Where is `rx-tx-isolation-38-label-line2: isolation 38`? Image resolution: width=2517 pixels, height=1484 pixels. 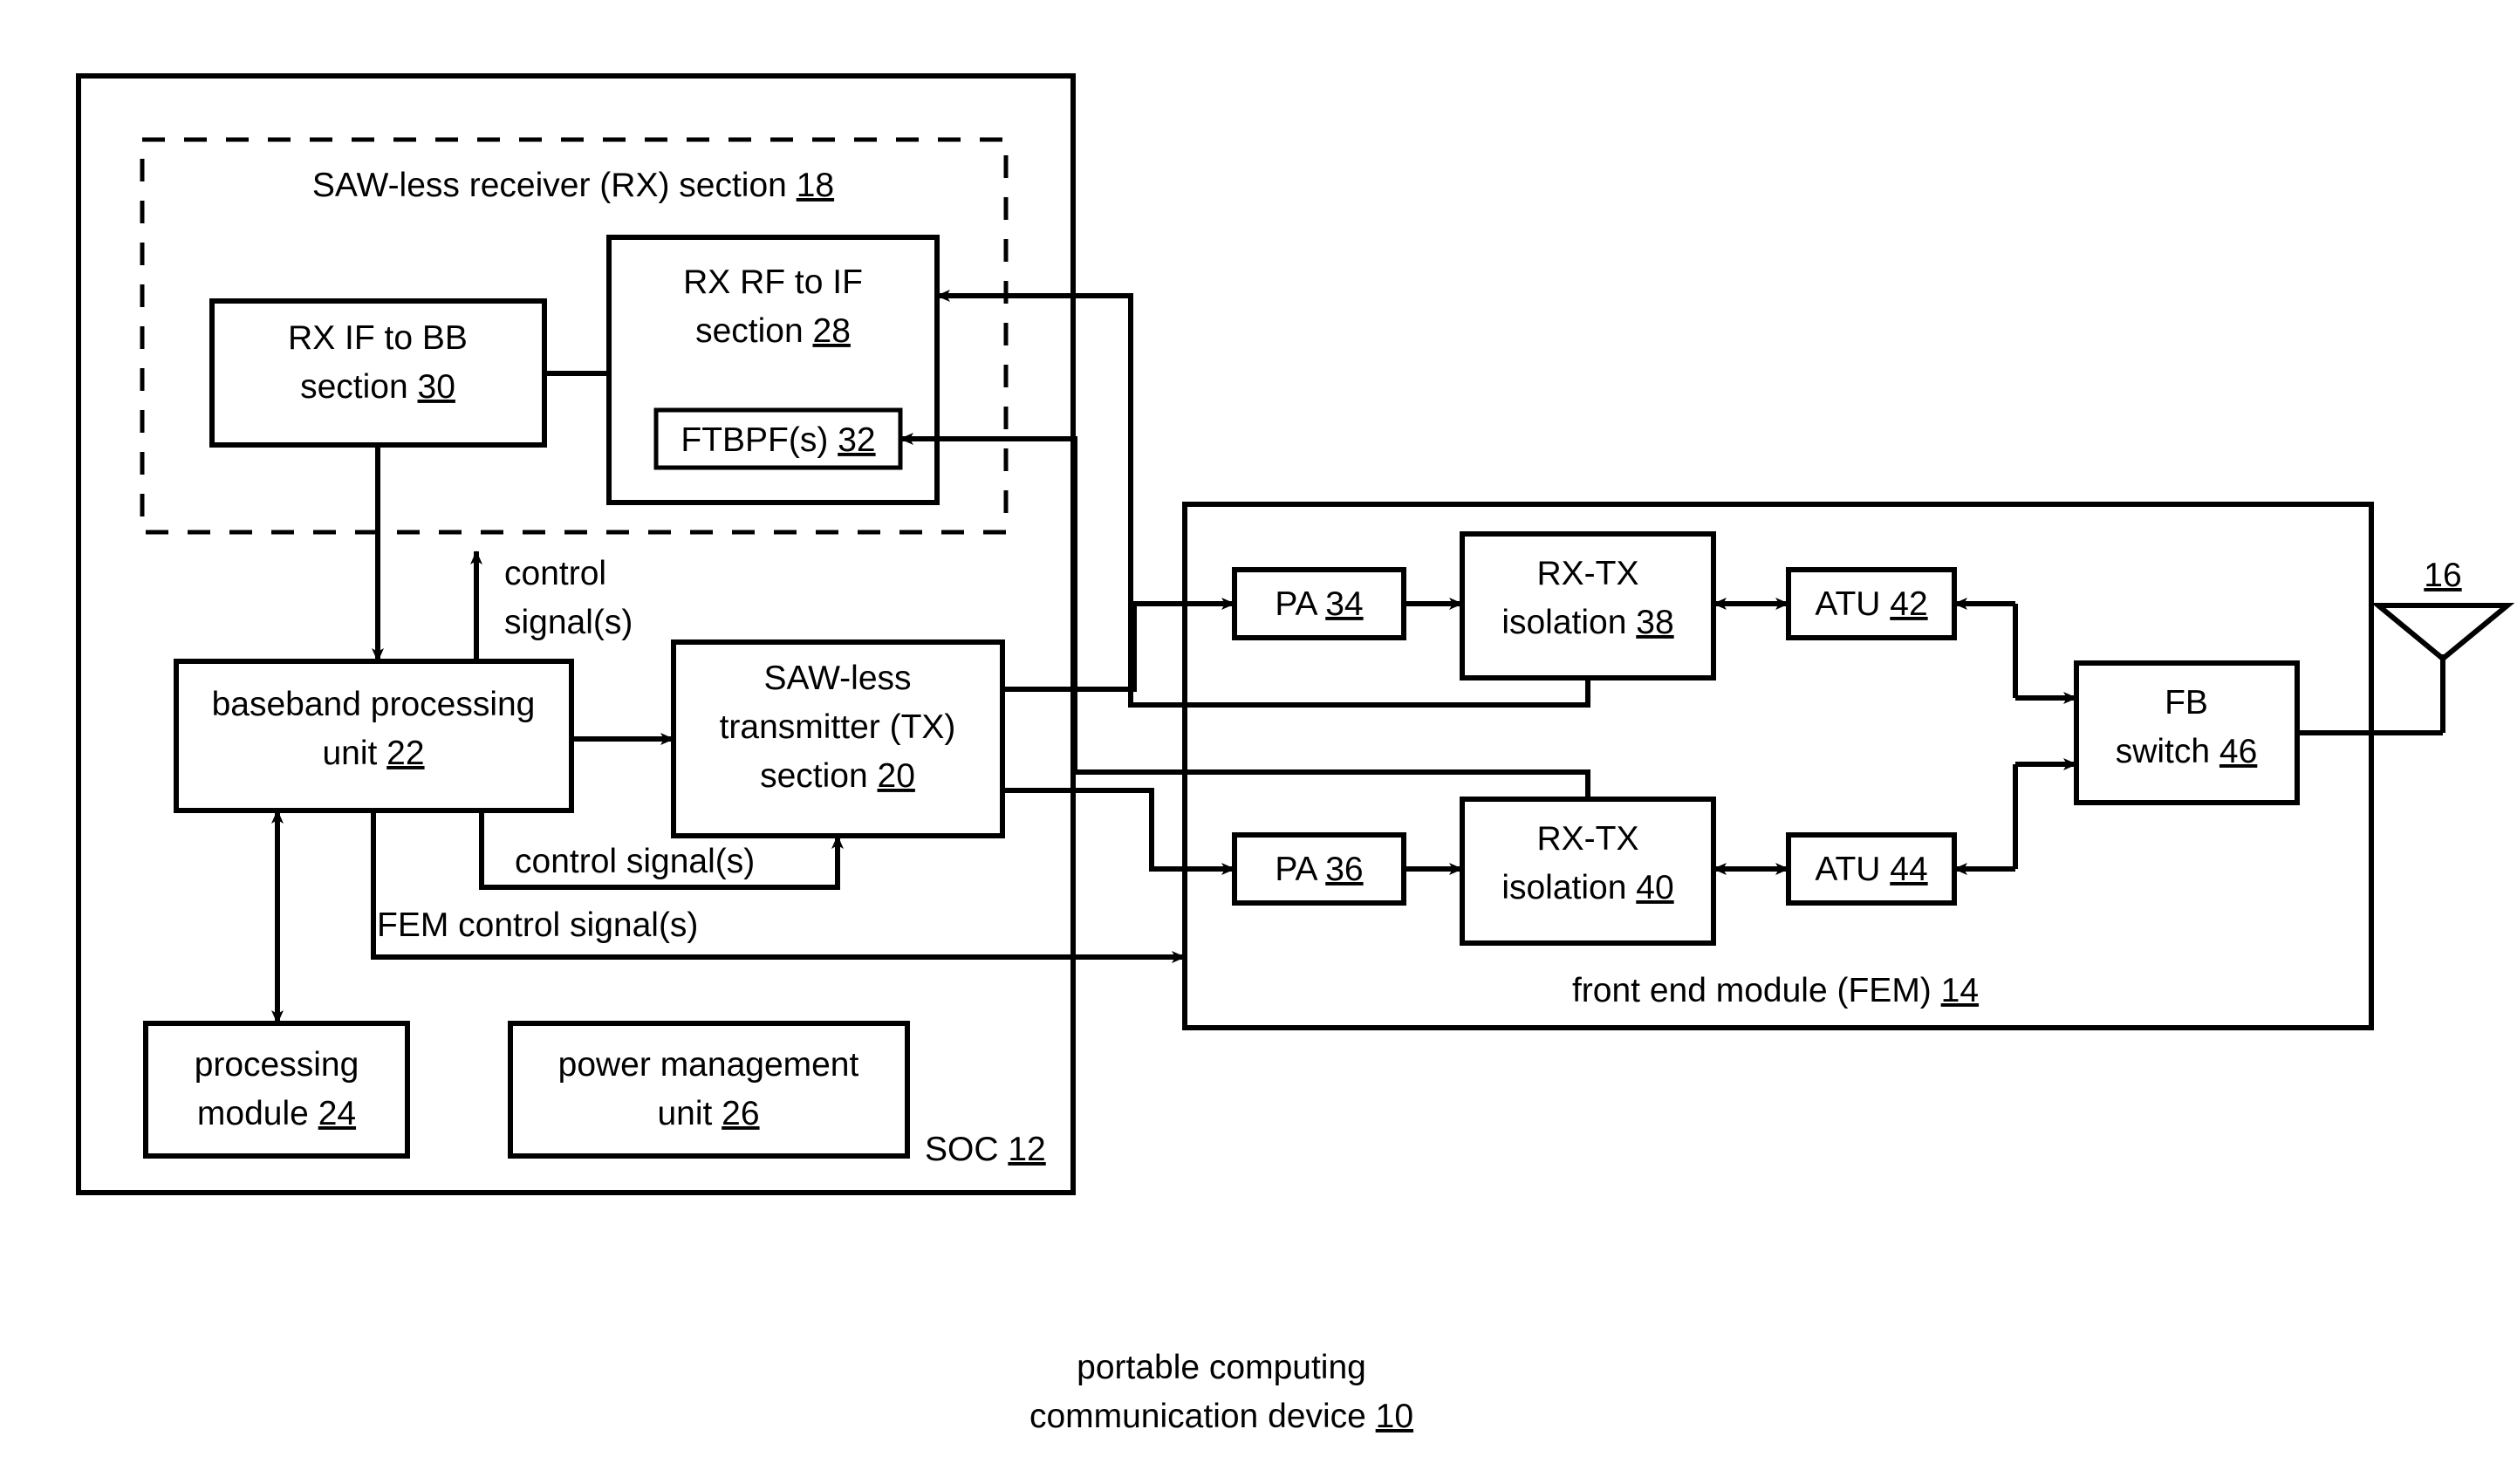
rx-tx-isolation-38-label-line2: isolation 38 is located at coordinates (1587, 622).